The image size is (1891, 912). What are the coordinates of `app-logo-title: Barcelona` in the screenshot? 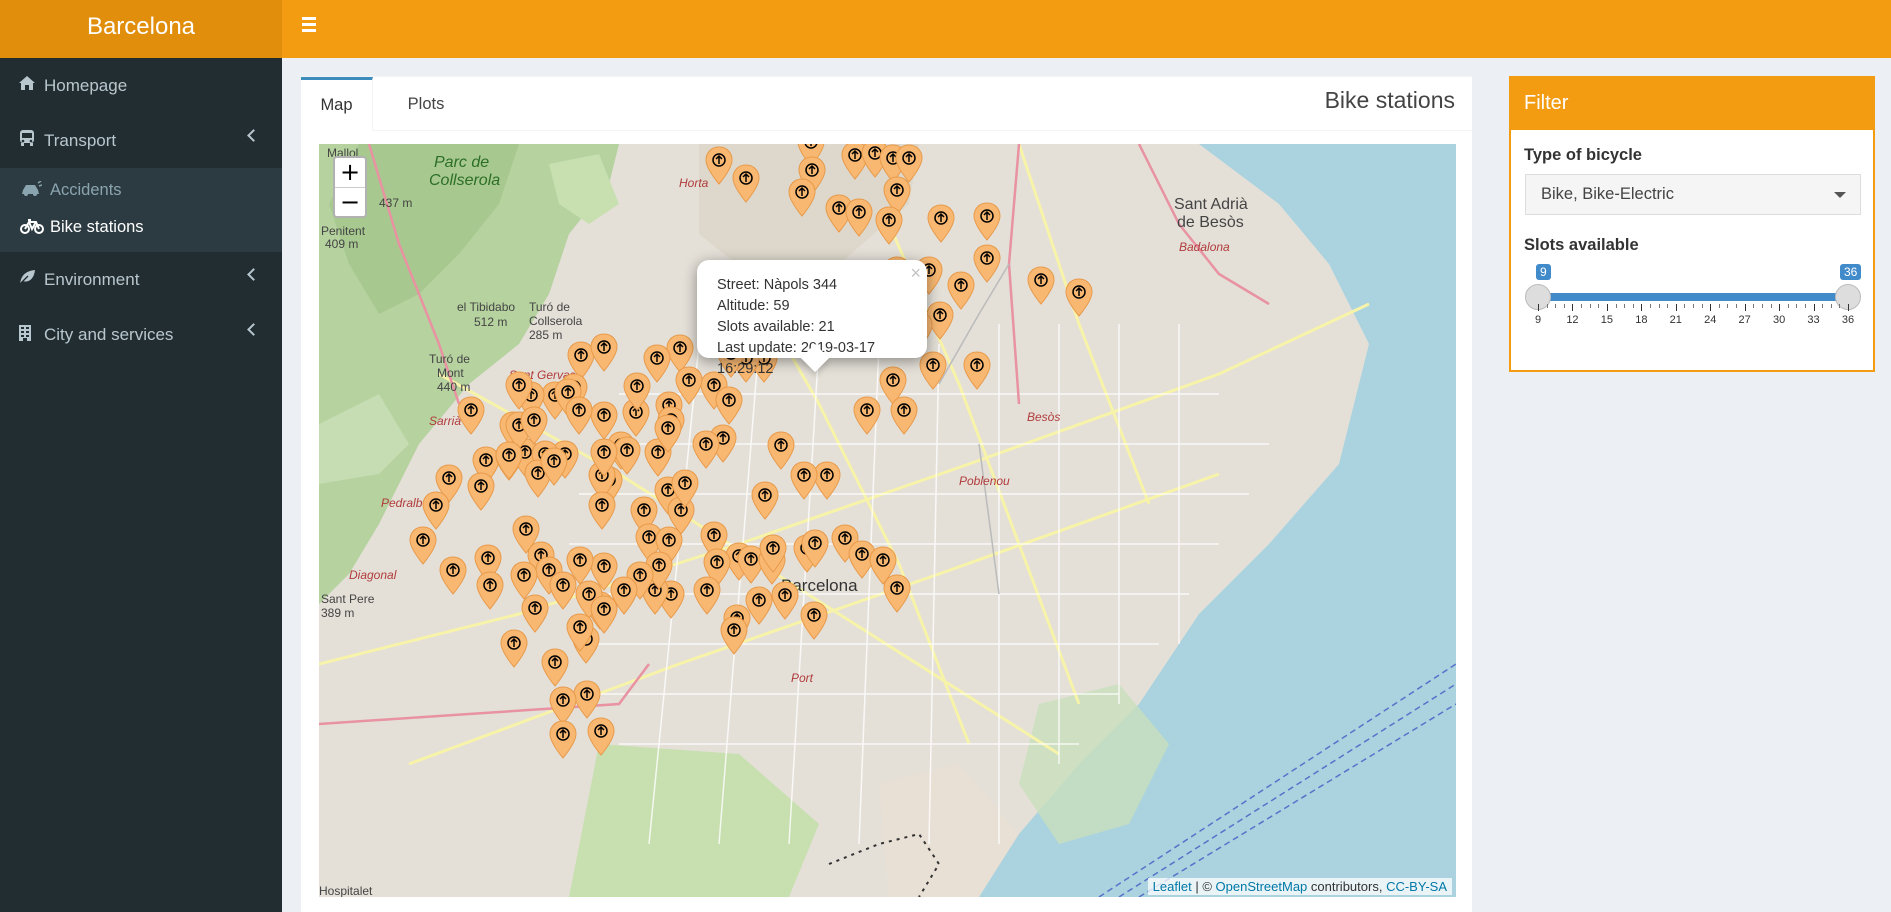 It's located at (141, 29).